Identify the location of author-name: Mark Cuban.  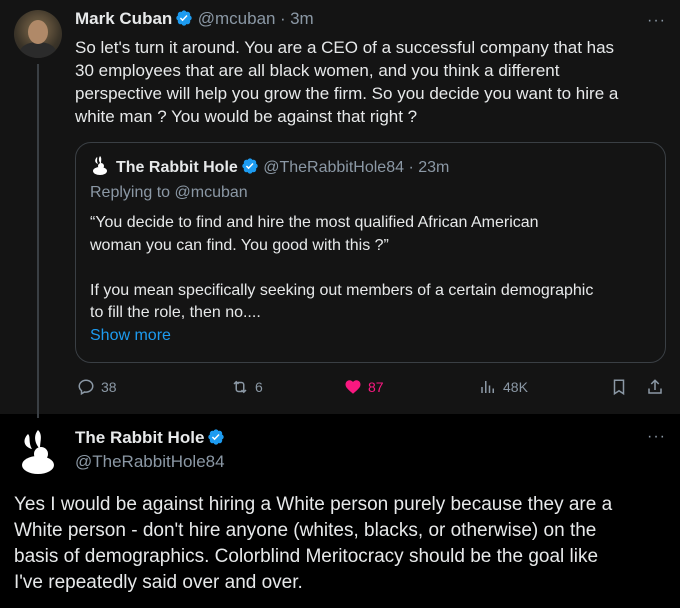
(123, 18).